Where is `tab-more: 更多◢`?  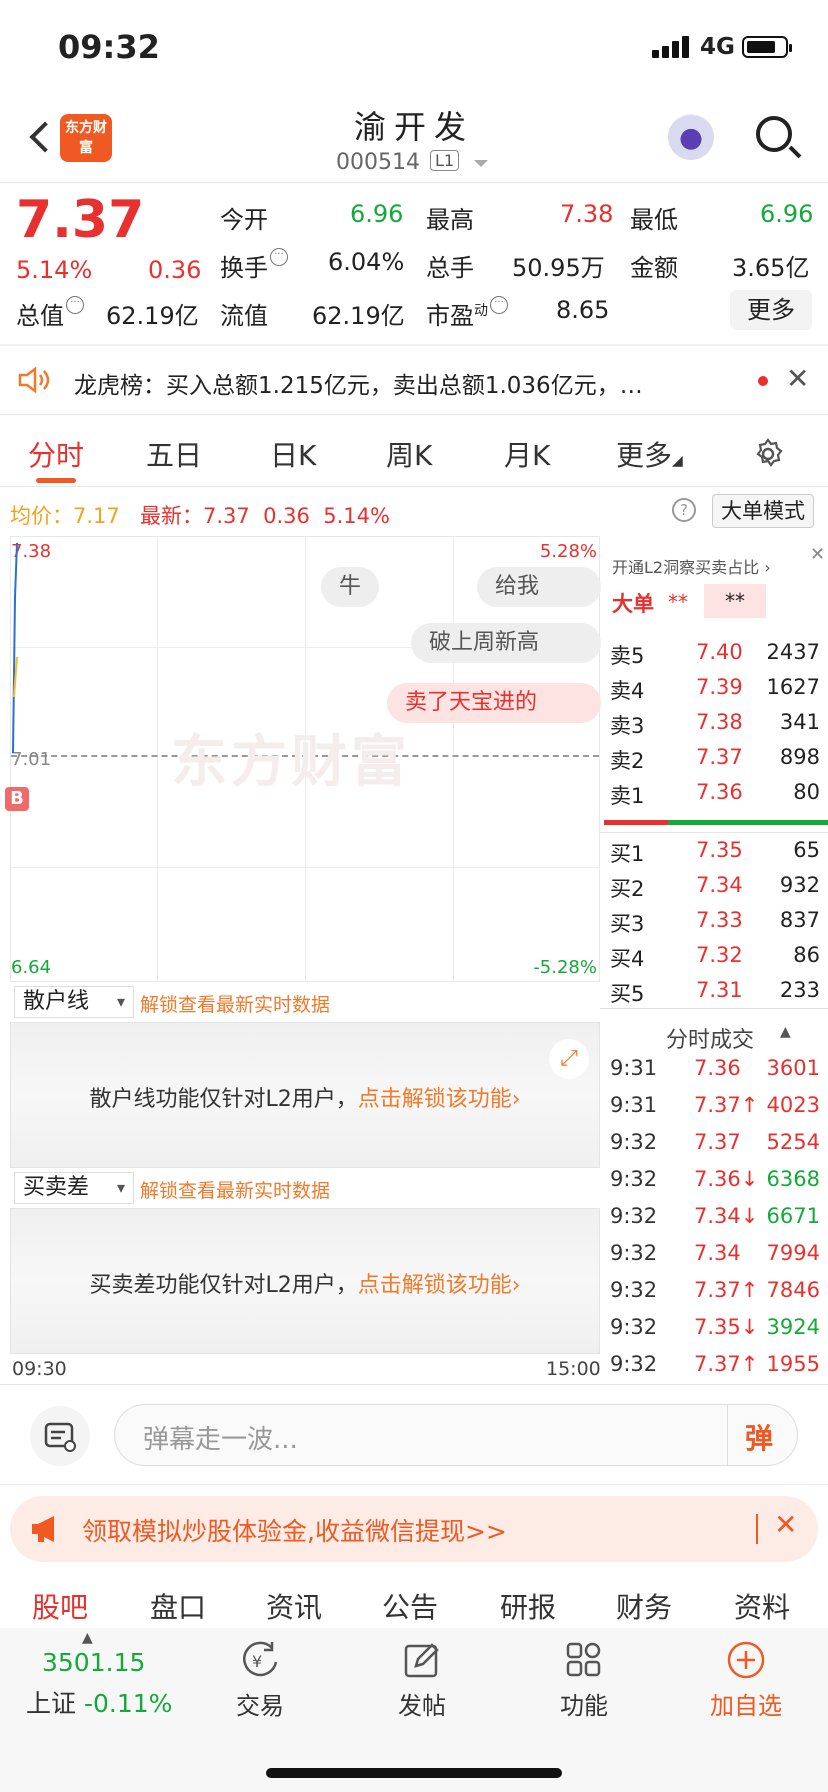 tab-more: 更多◢ is located at coordinates (649, 454).